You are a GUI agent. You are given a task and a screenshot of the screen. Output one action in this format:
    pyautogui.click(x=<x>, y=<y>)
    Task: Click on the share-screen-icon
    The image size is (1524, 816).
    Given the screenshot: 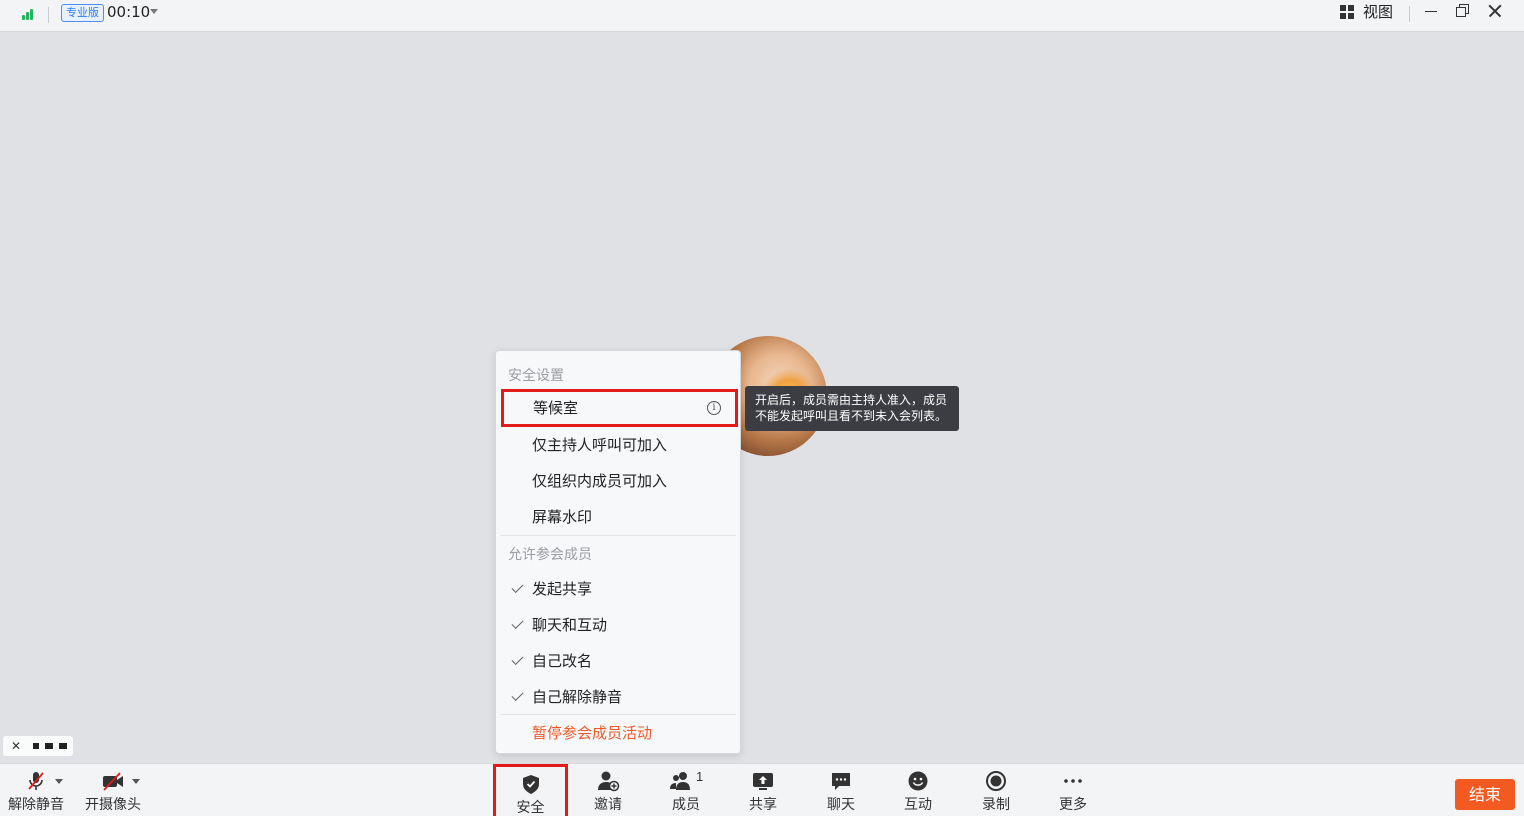 What is the action you would take?
    pyautogui.click(x=763, y=781)
    